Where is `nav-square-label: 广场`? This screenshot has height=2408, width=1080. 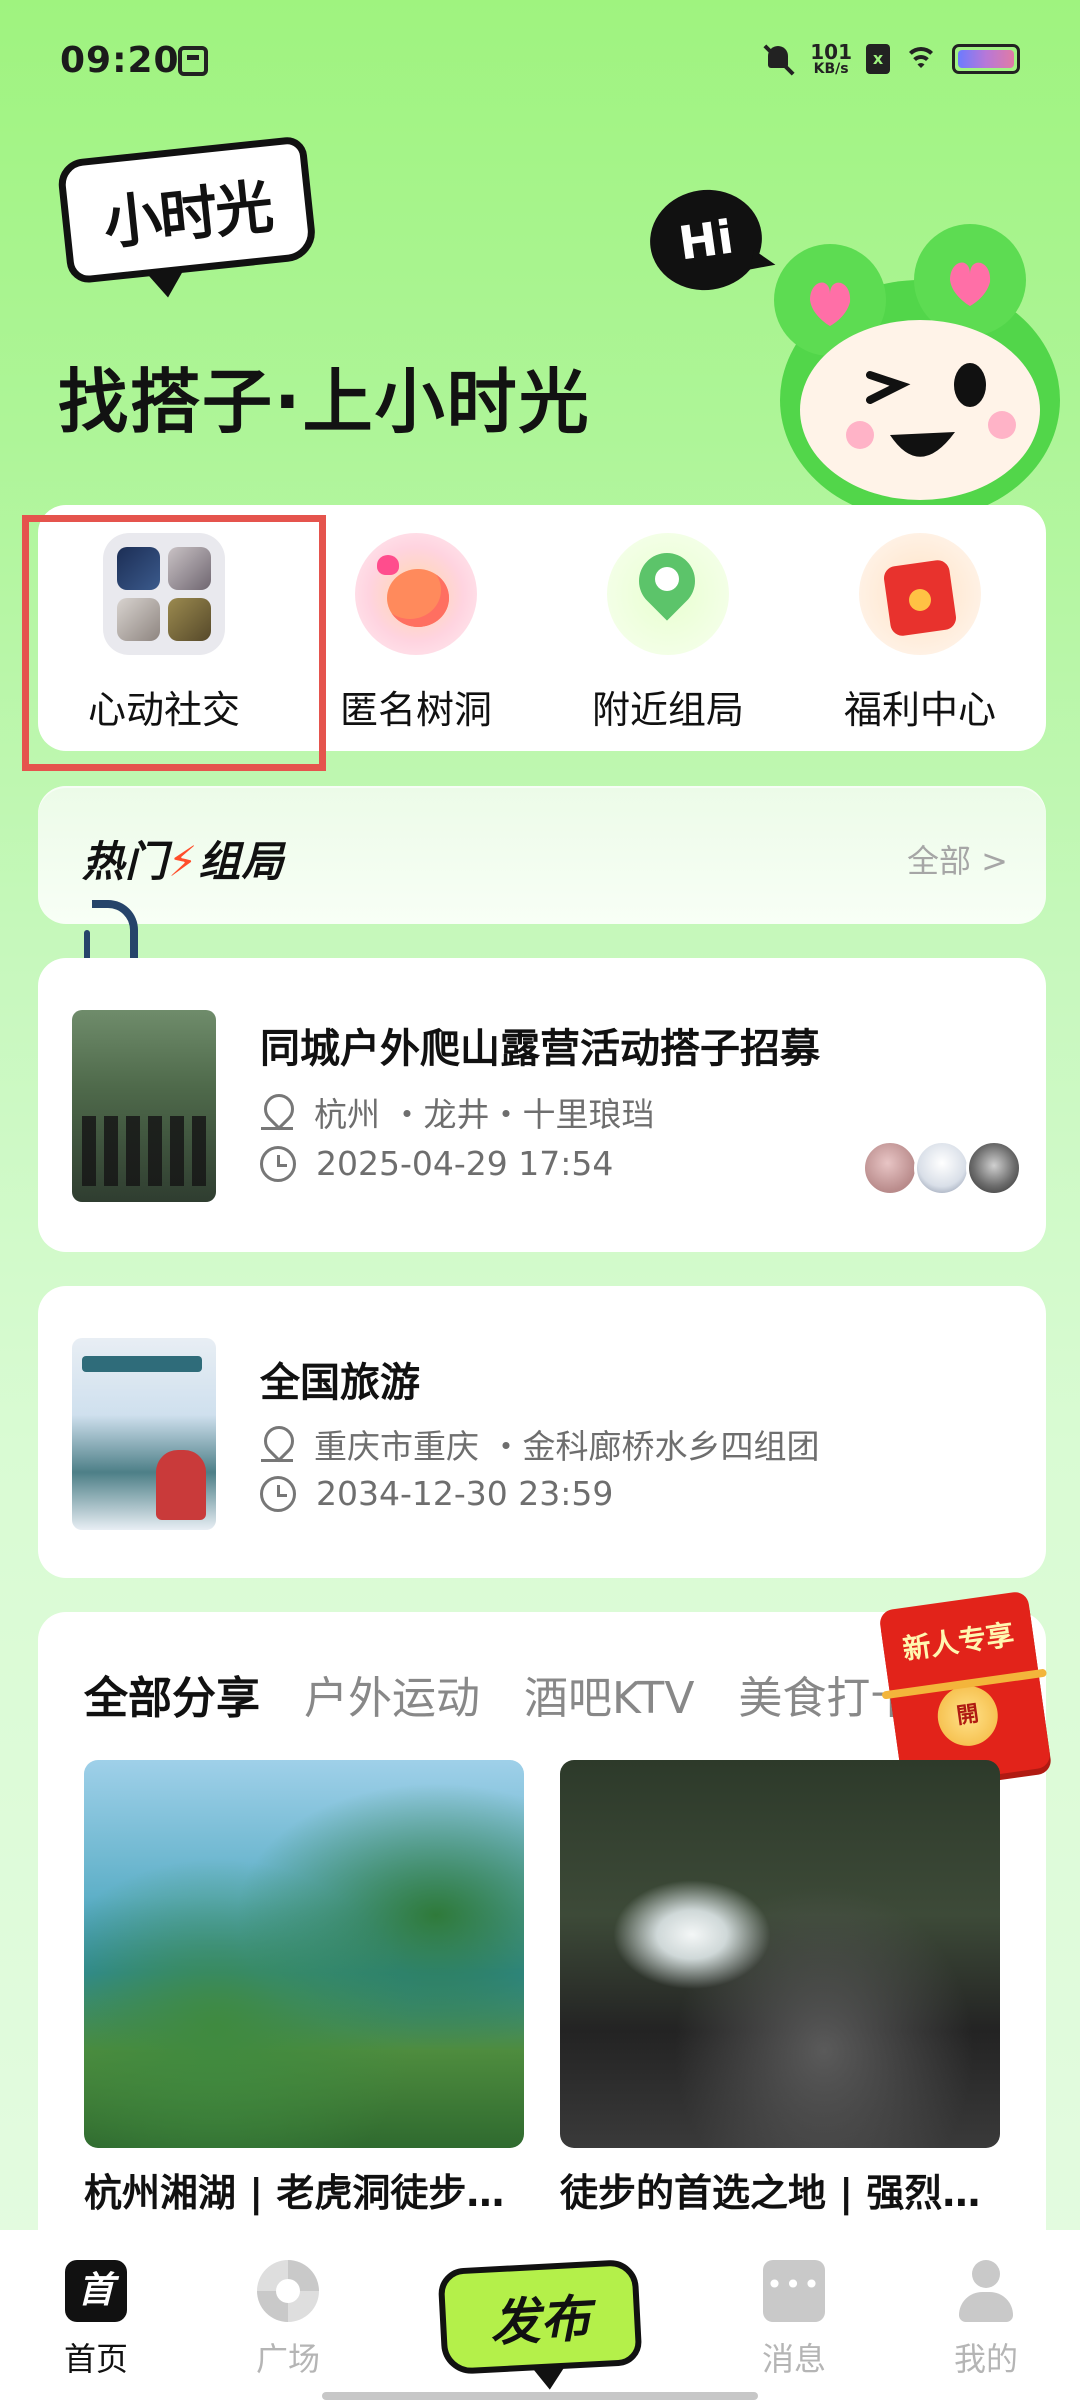
nav-square-label: 广场 is located at coordinates (287, 2359).